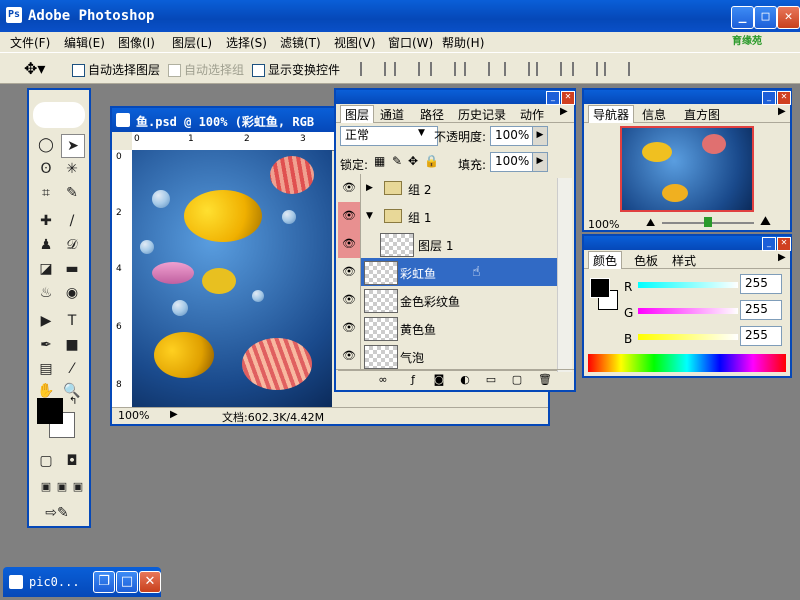  Describe the element at coordinates (46, 461) in the screenshot. I see `standard-mode-icon: ▢` at that location.